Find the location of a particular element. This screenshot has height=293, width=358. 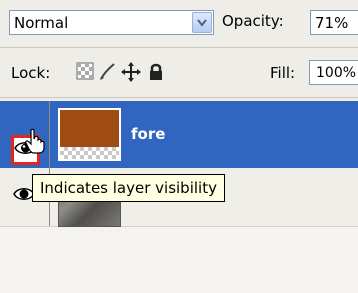

fill-field: 100% is located at coordinates (333, 72).